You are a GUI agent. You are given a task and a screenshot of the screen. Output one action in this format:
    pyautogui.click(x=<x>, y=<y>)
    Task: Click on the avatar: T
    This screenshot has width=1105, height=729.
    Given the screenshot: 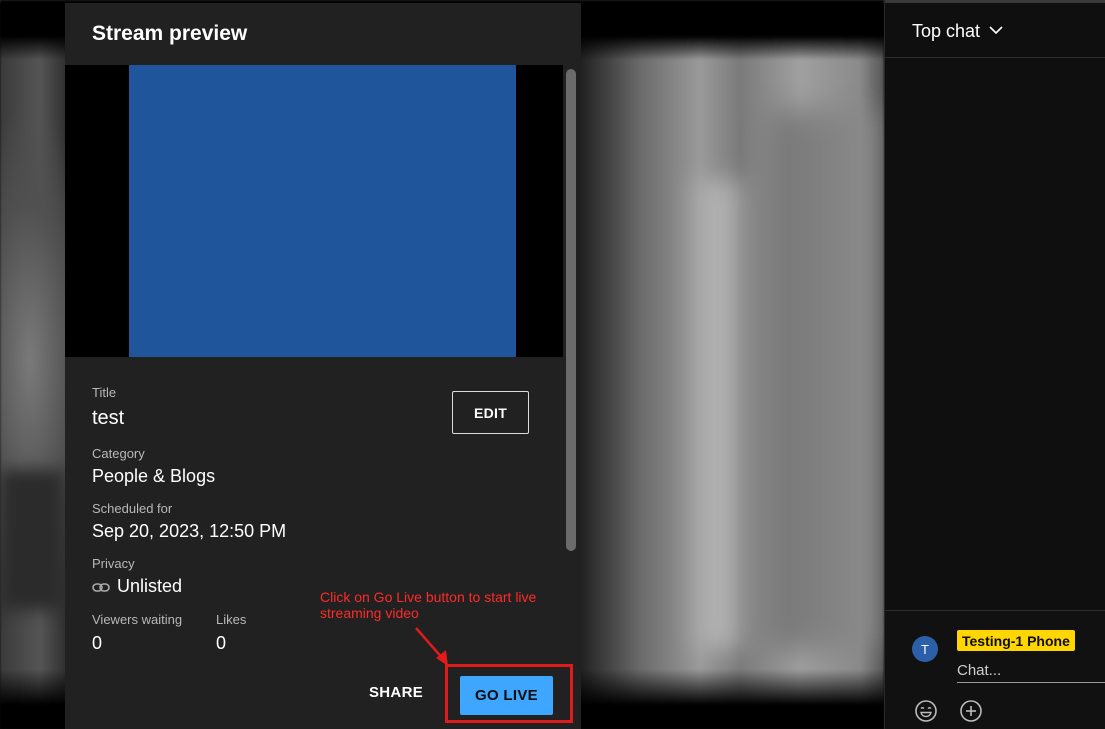 What is the action you would take?
    pyautogui.click(x=925, y=649)
    